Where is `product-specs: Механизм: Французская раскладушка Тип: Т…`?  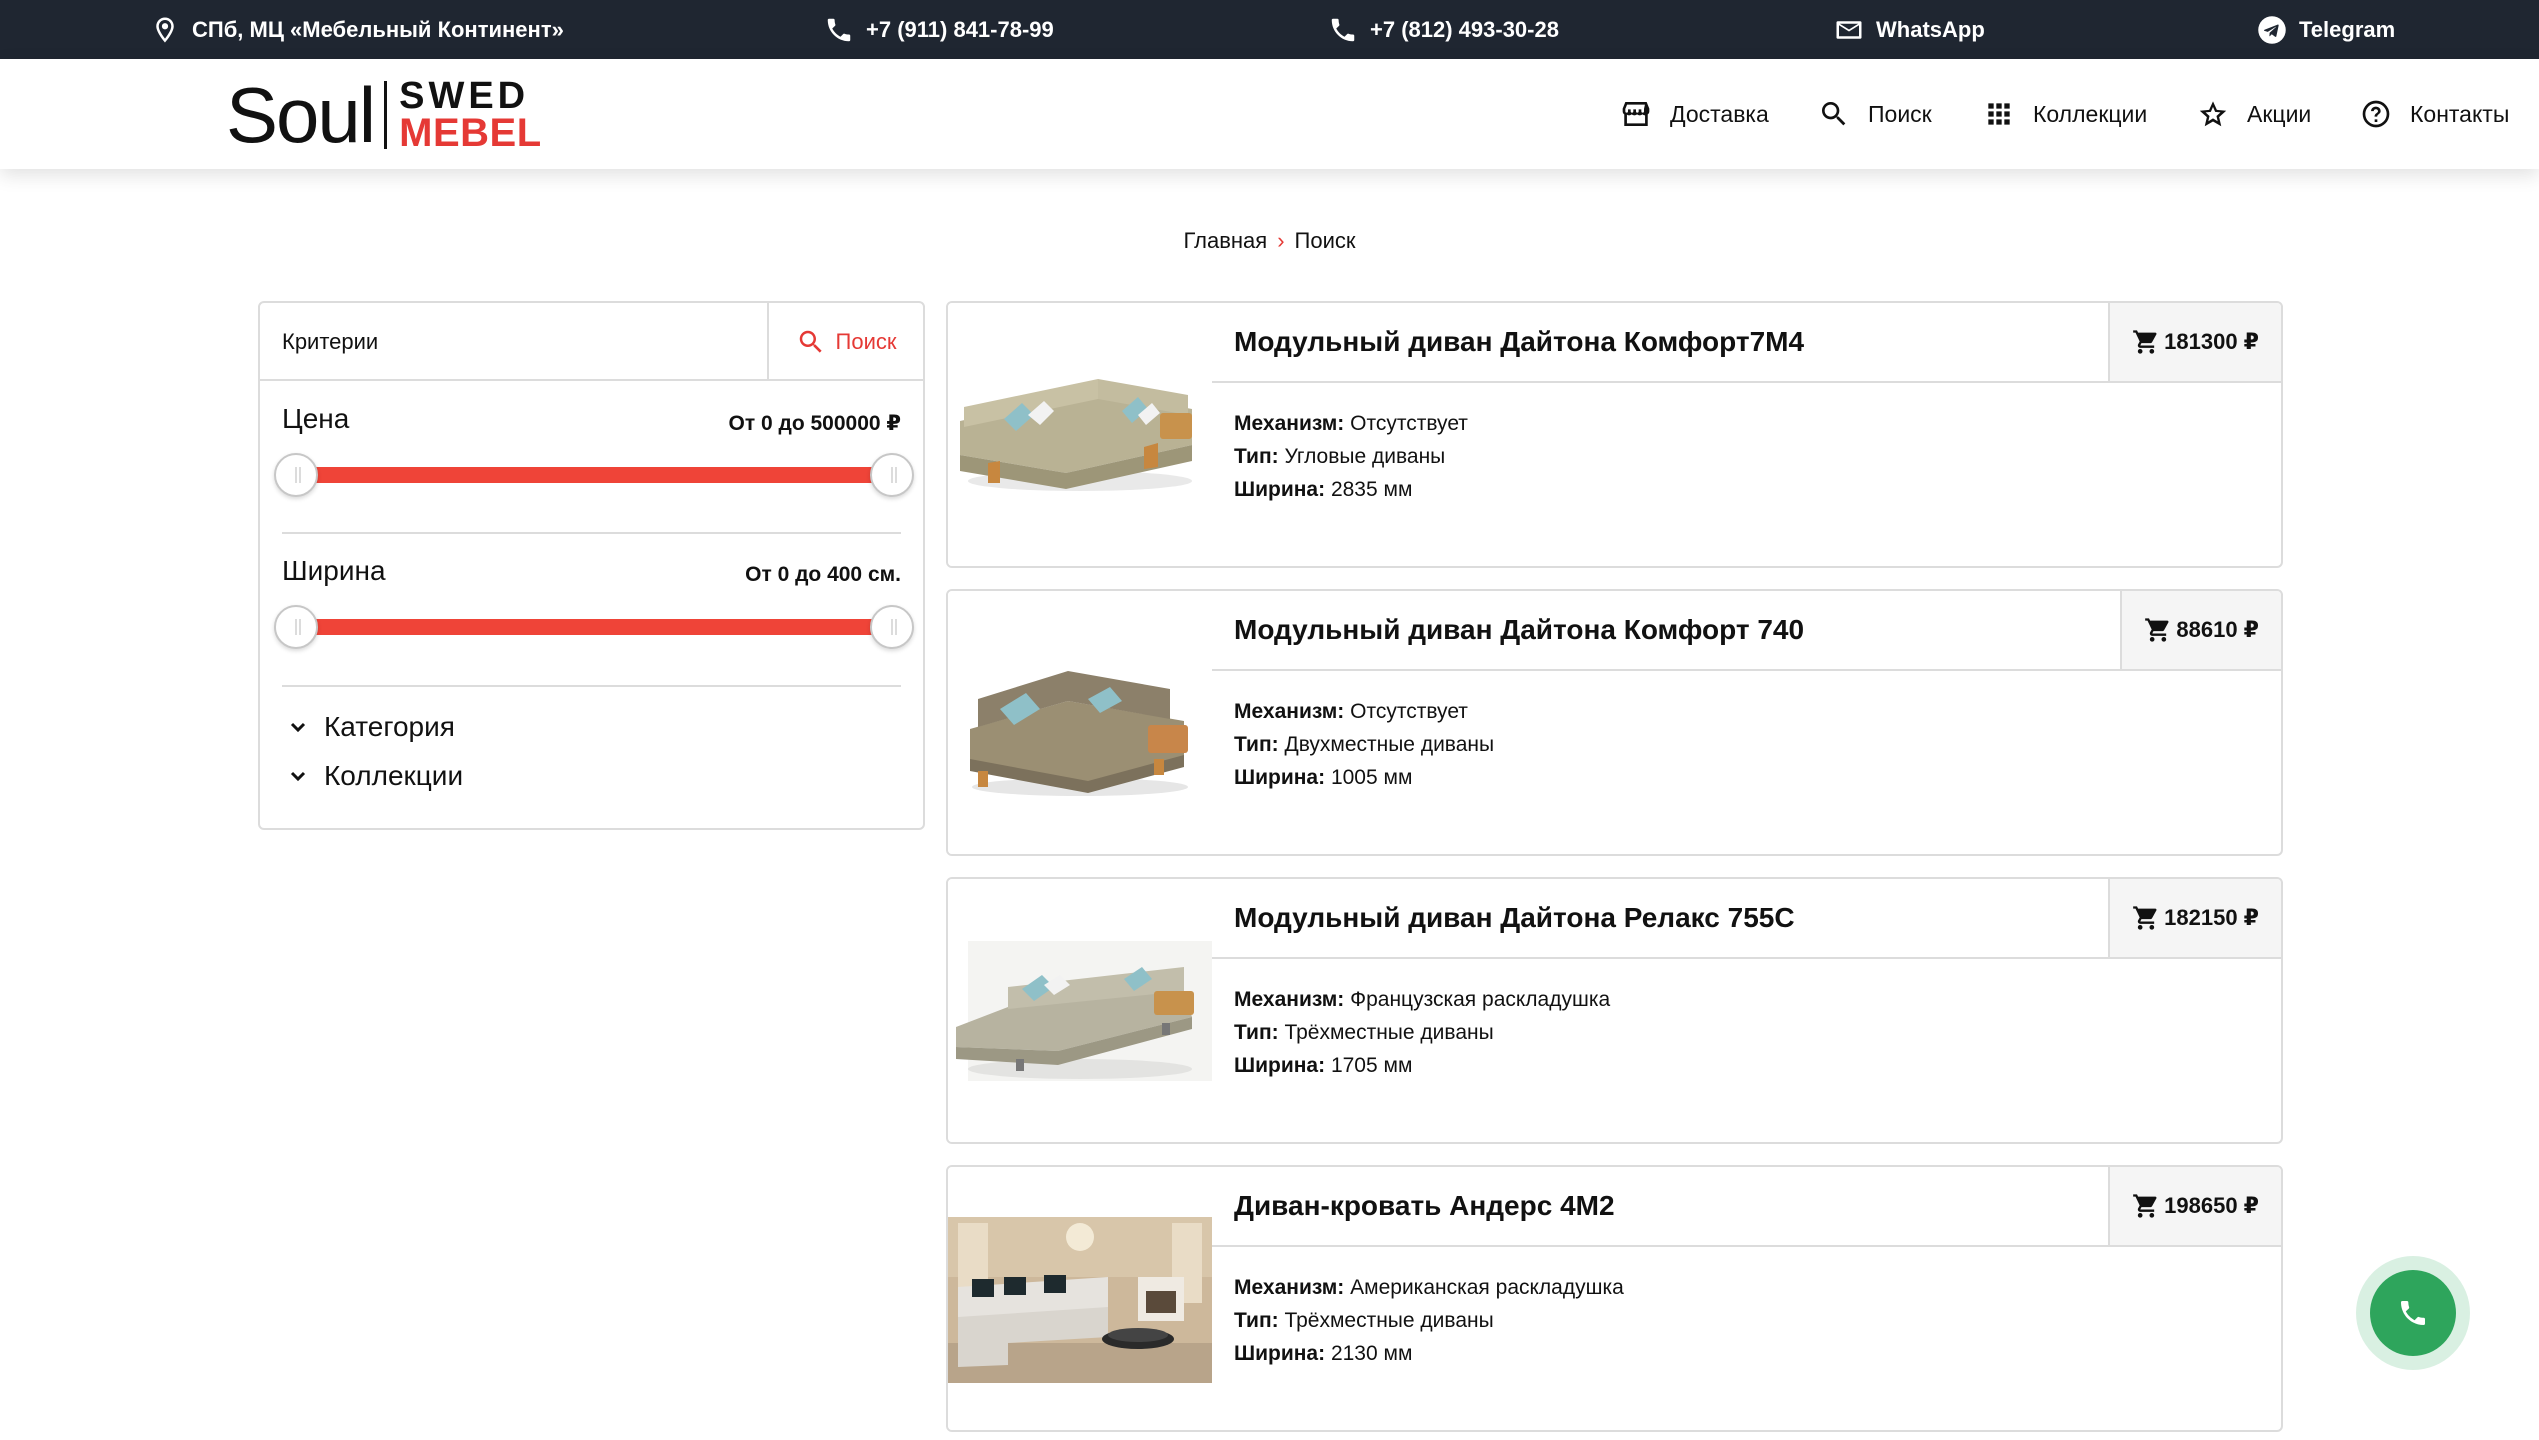 product-specs: Механизм: Французская раскладушка Тип: Т… is located at coordinates (1422, 1032).